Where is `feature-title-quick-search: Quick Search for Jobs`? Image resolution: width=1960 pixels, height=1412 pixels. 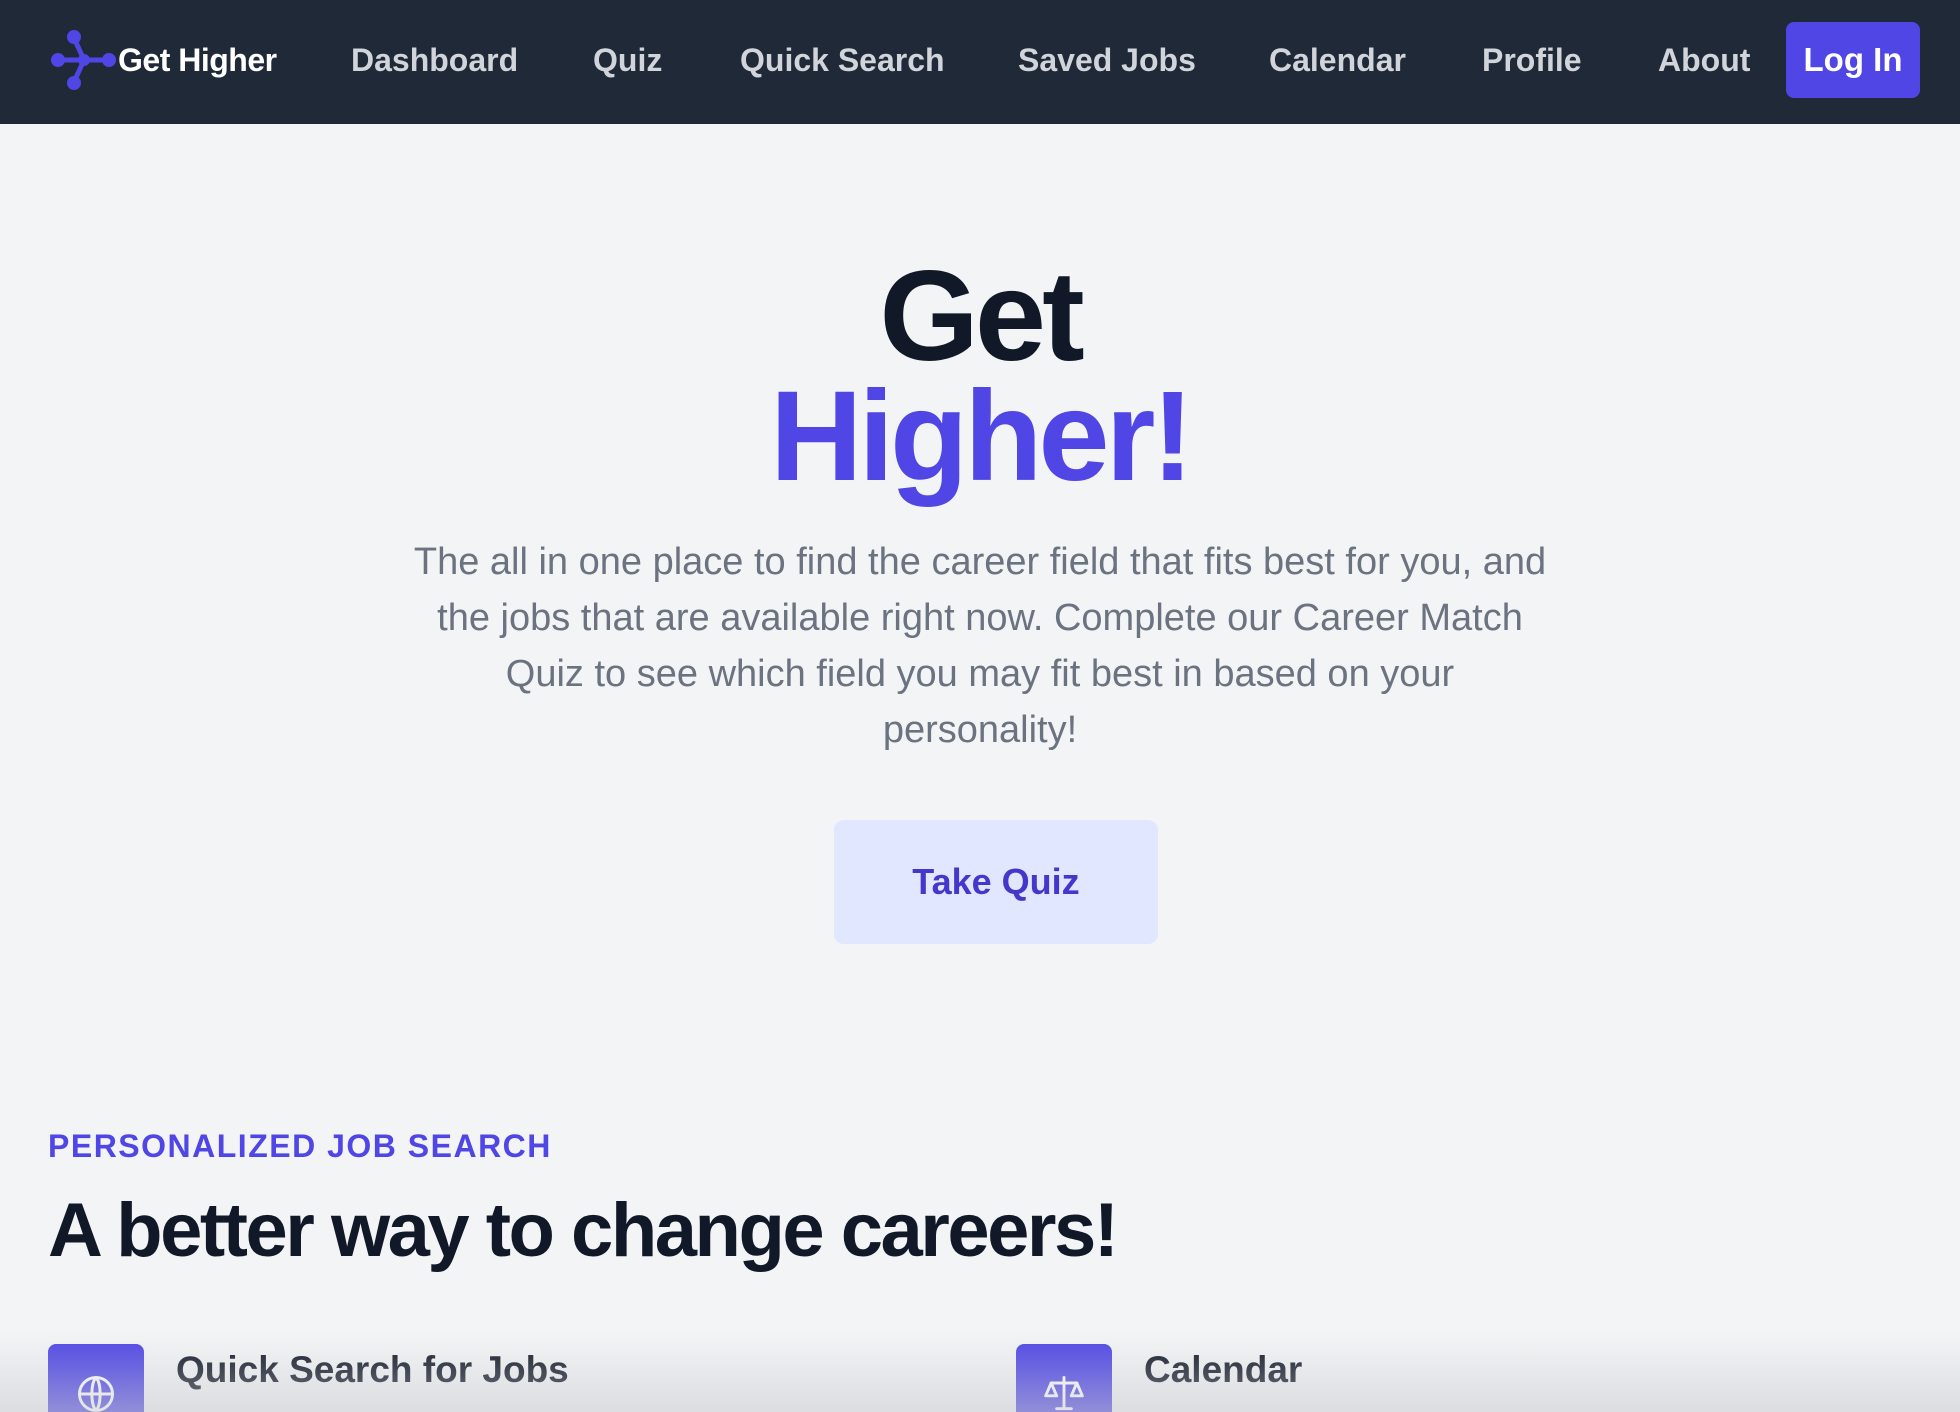 feature-title-quick-search: Quick Search for Jobs is located at coordinates (372, 1369).